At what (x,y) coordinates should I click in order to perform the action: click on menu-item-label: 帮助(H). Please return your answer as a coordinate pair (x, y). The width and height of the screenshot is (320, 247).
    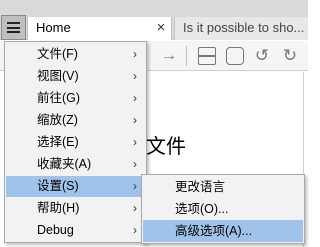
    Looking at the image, I should click on (58, 208).